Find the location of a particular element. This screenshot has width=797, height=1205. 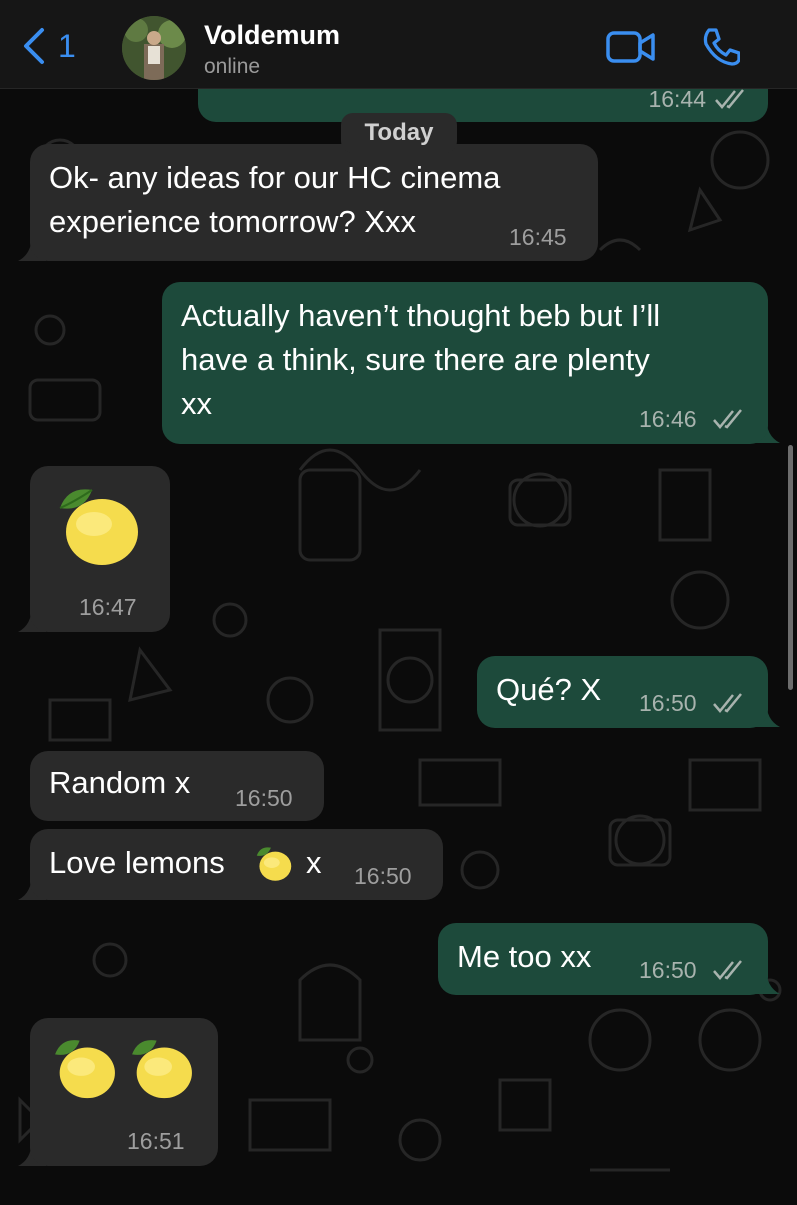

back-chevron-icon is located at coordinates (34, 46).